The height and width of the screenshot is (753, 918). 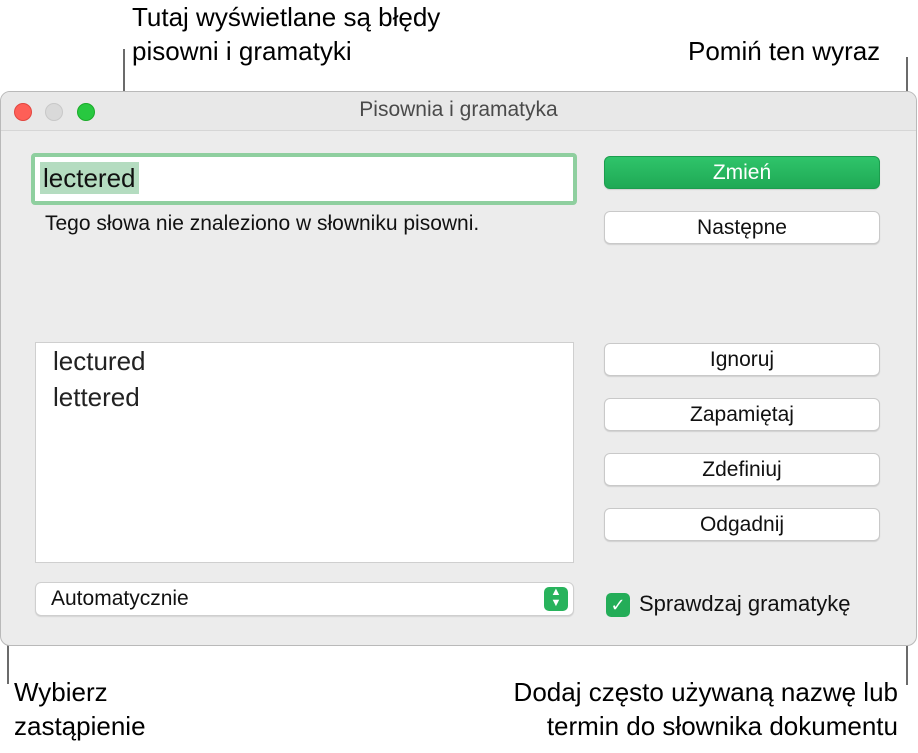 I want to click on check-grammar-label: Sprawdzaj gramatykę, so click(x=745, y=604).